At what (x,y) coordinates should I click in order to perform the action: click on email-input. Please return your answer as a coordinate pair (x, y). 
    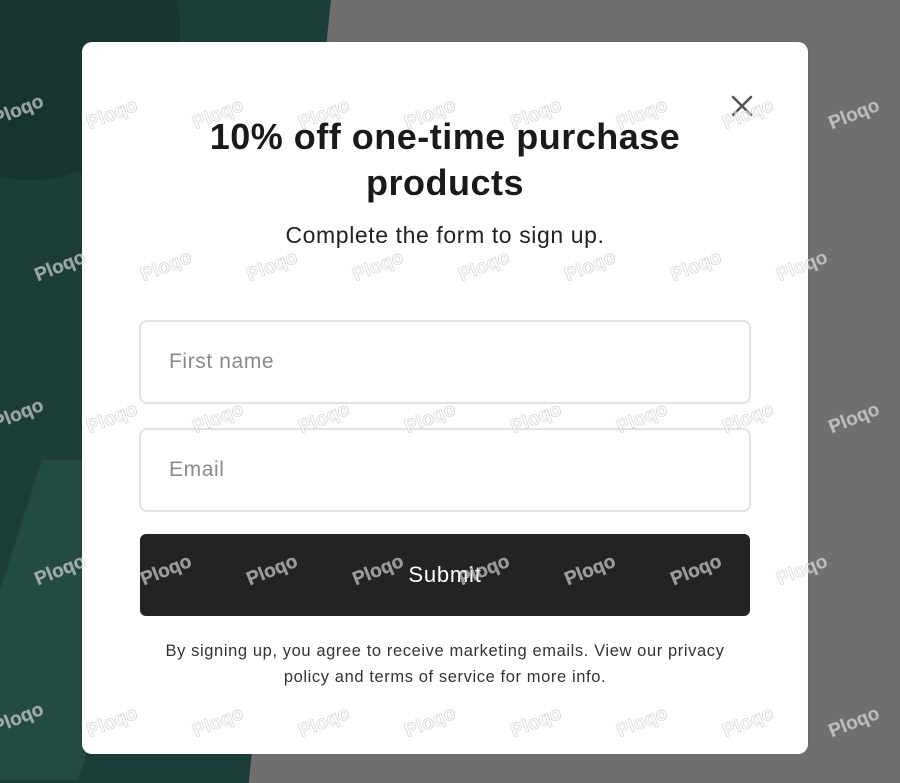
    Looking at the image, I should click on (445, 470).